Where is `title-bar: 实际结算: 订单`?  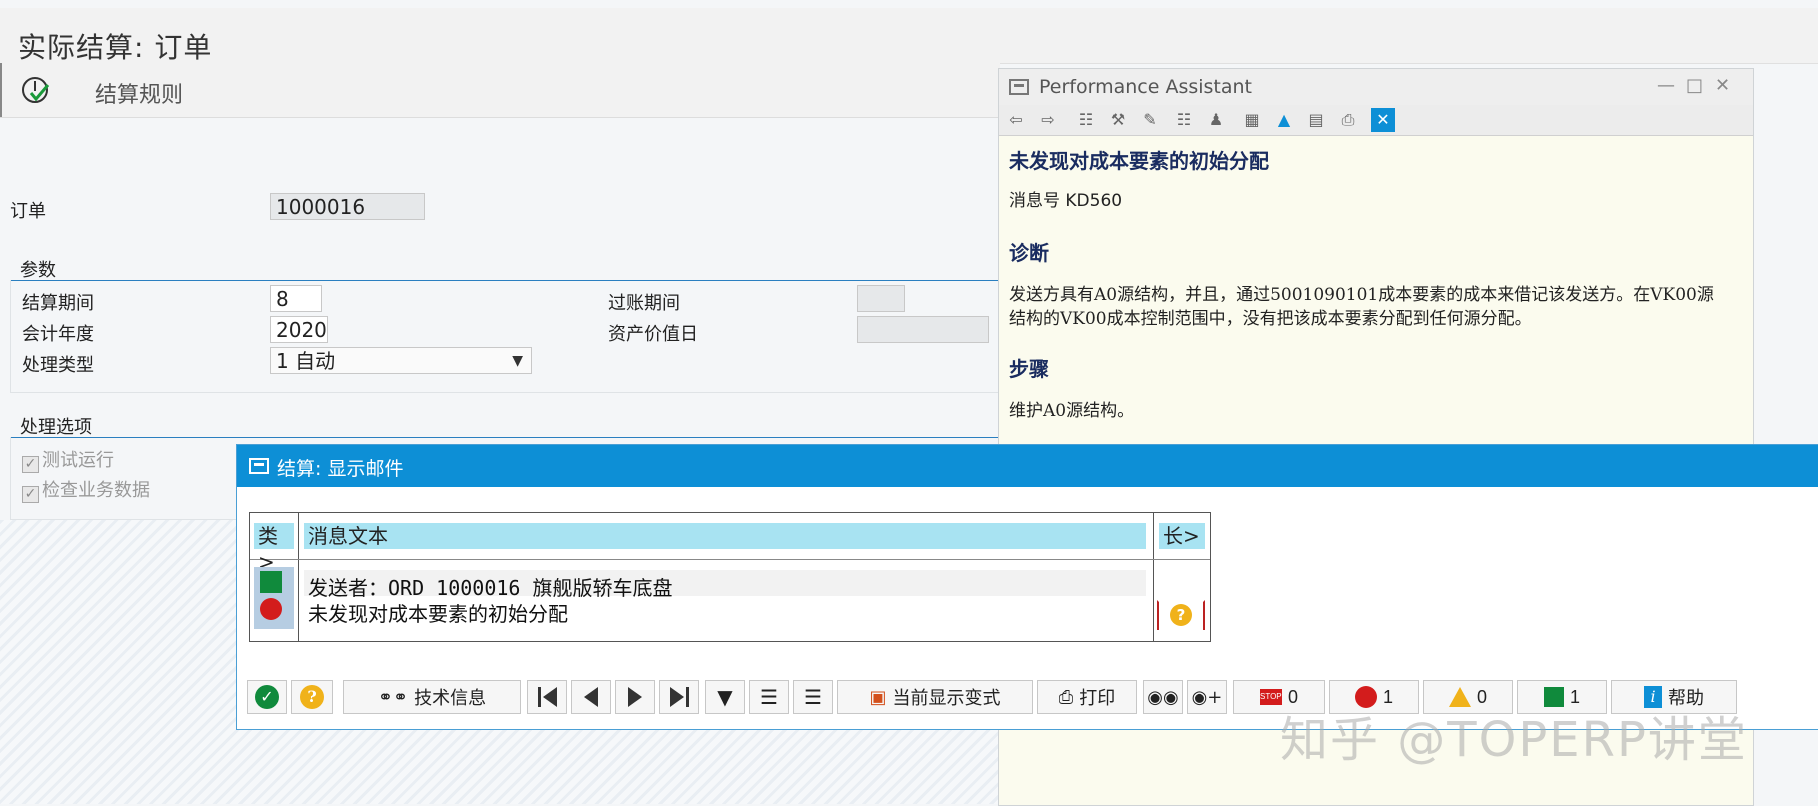
title-bar: 实际结算: 订单 is located at coordinates (909, 36).